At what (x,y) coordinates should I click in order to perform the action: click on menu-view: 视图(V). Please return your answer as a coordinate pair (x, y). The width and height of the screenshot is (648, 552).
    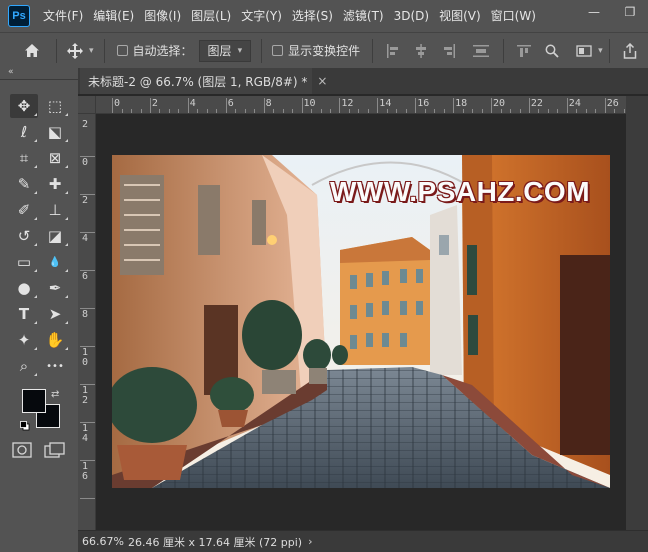
    Looking at the image, I should click on (460, 16).